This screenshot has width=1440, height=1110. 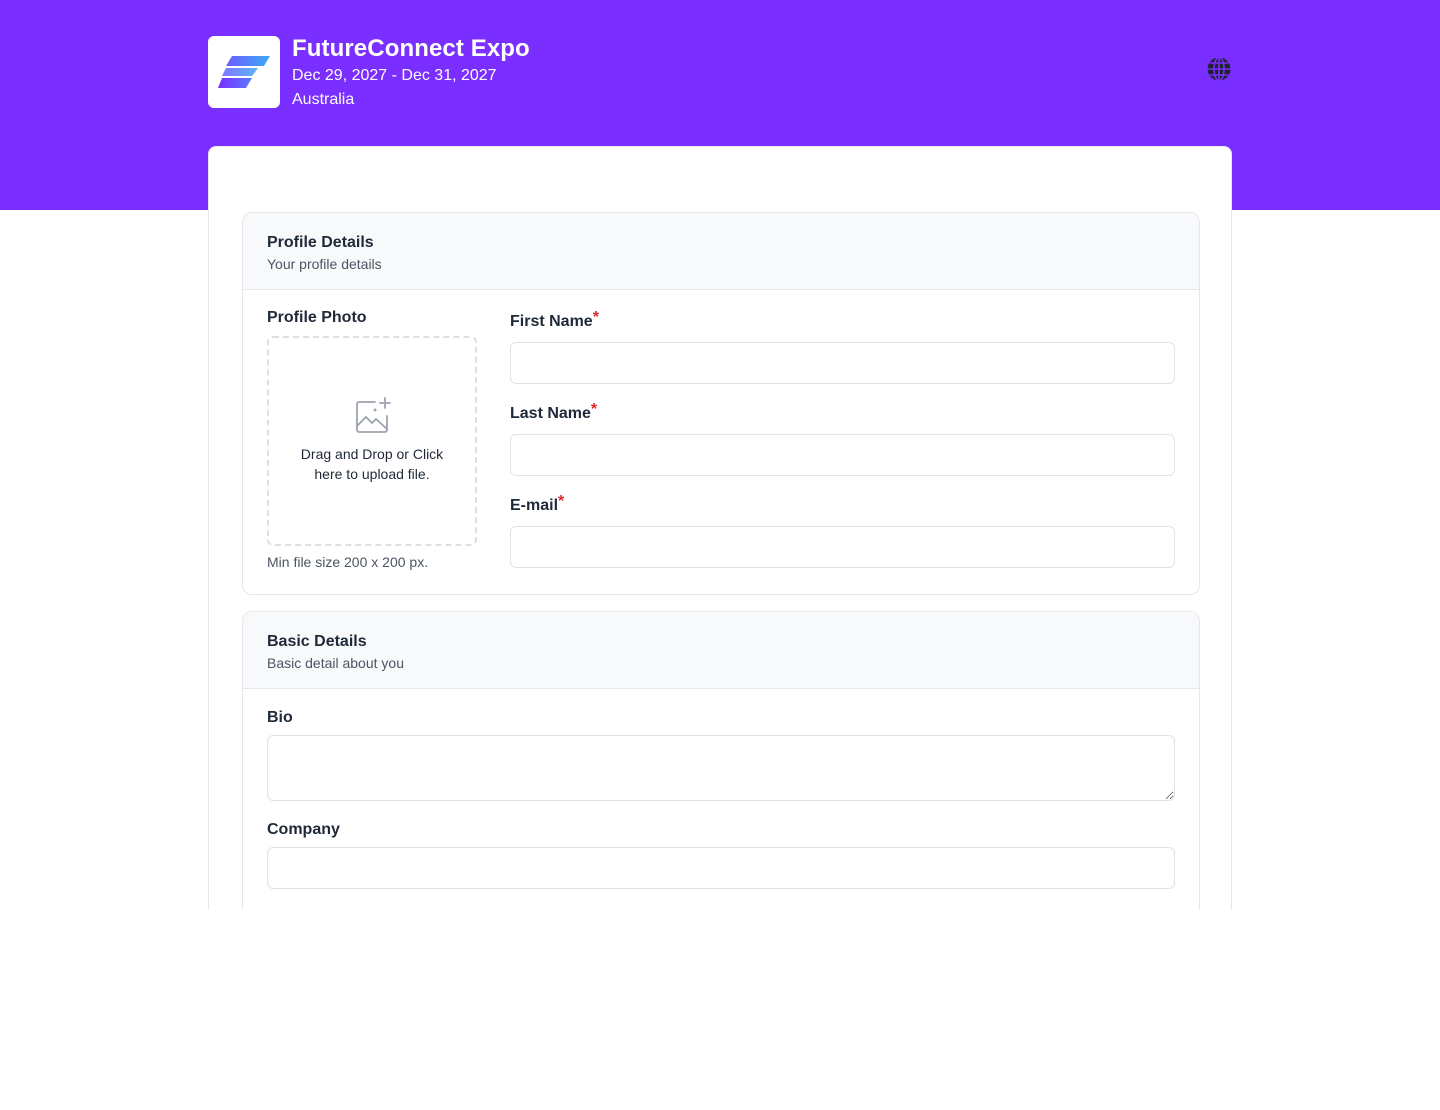 I want to click on basic-details-header: Basic Details Basic detail about you, so click(x=721, y=650).